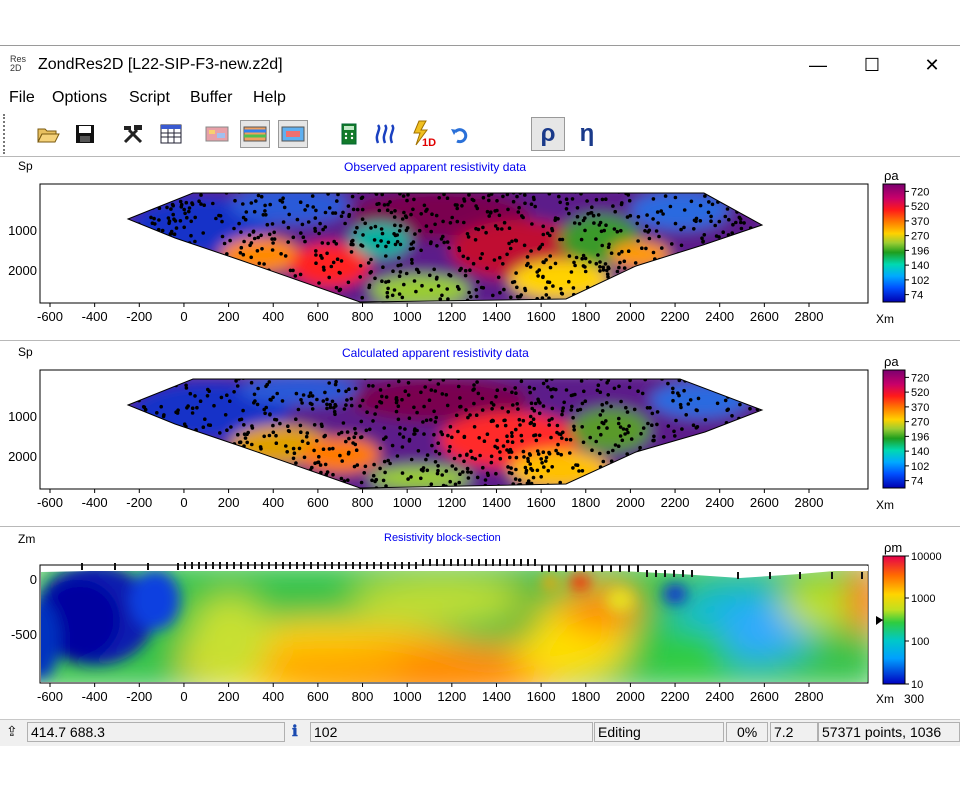 This screenshot has width=960, height=796. Describe the element at coordinates (894, 243) in the screenshot. I see `observed-colorbar` at that location.